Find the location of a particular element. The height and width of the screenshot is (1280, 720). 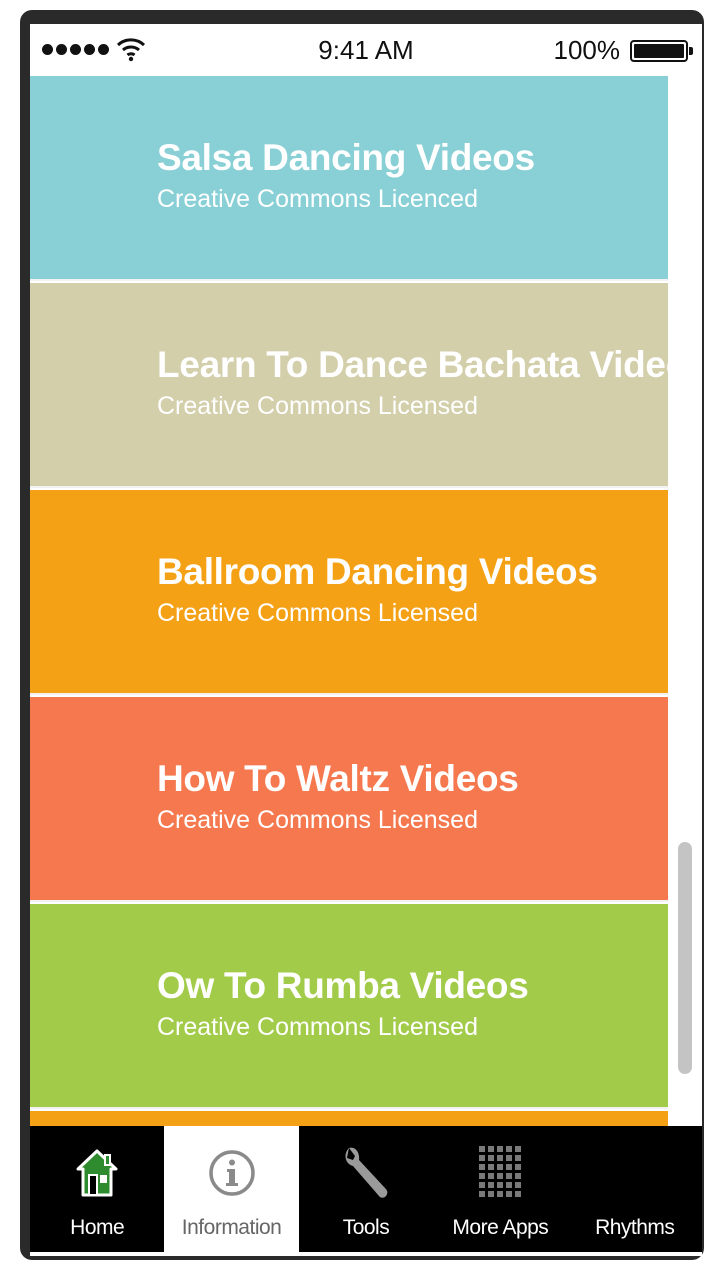

tab-rhythms: Rhythms is located at coordinates (635, 1189).